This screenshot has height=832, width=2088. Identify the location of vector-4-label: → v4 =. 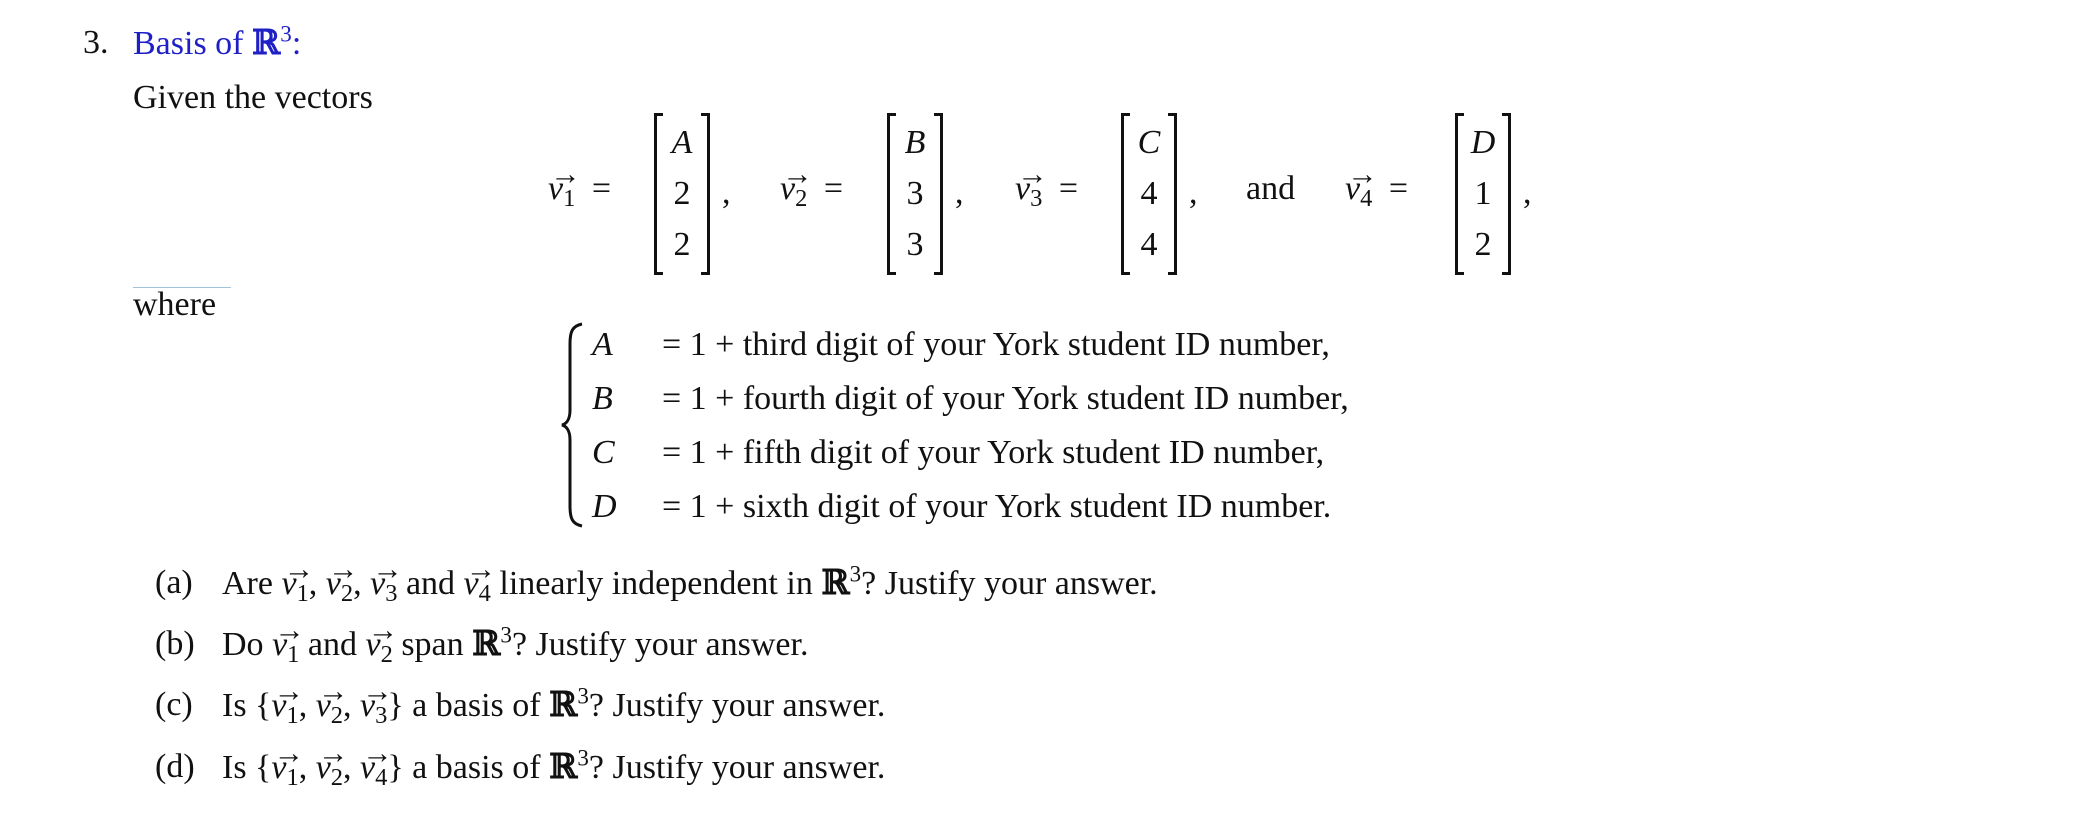
(1377, 184).